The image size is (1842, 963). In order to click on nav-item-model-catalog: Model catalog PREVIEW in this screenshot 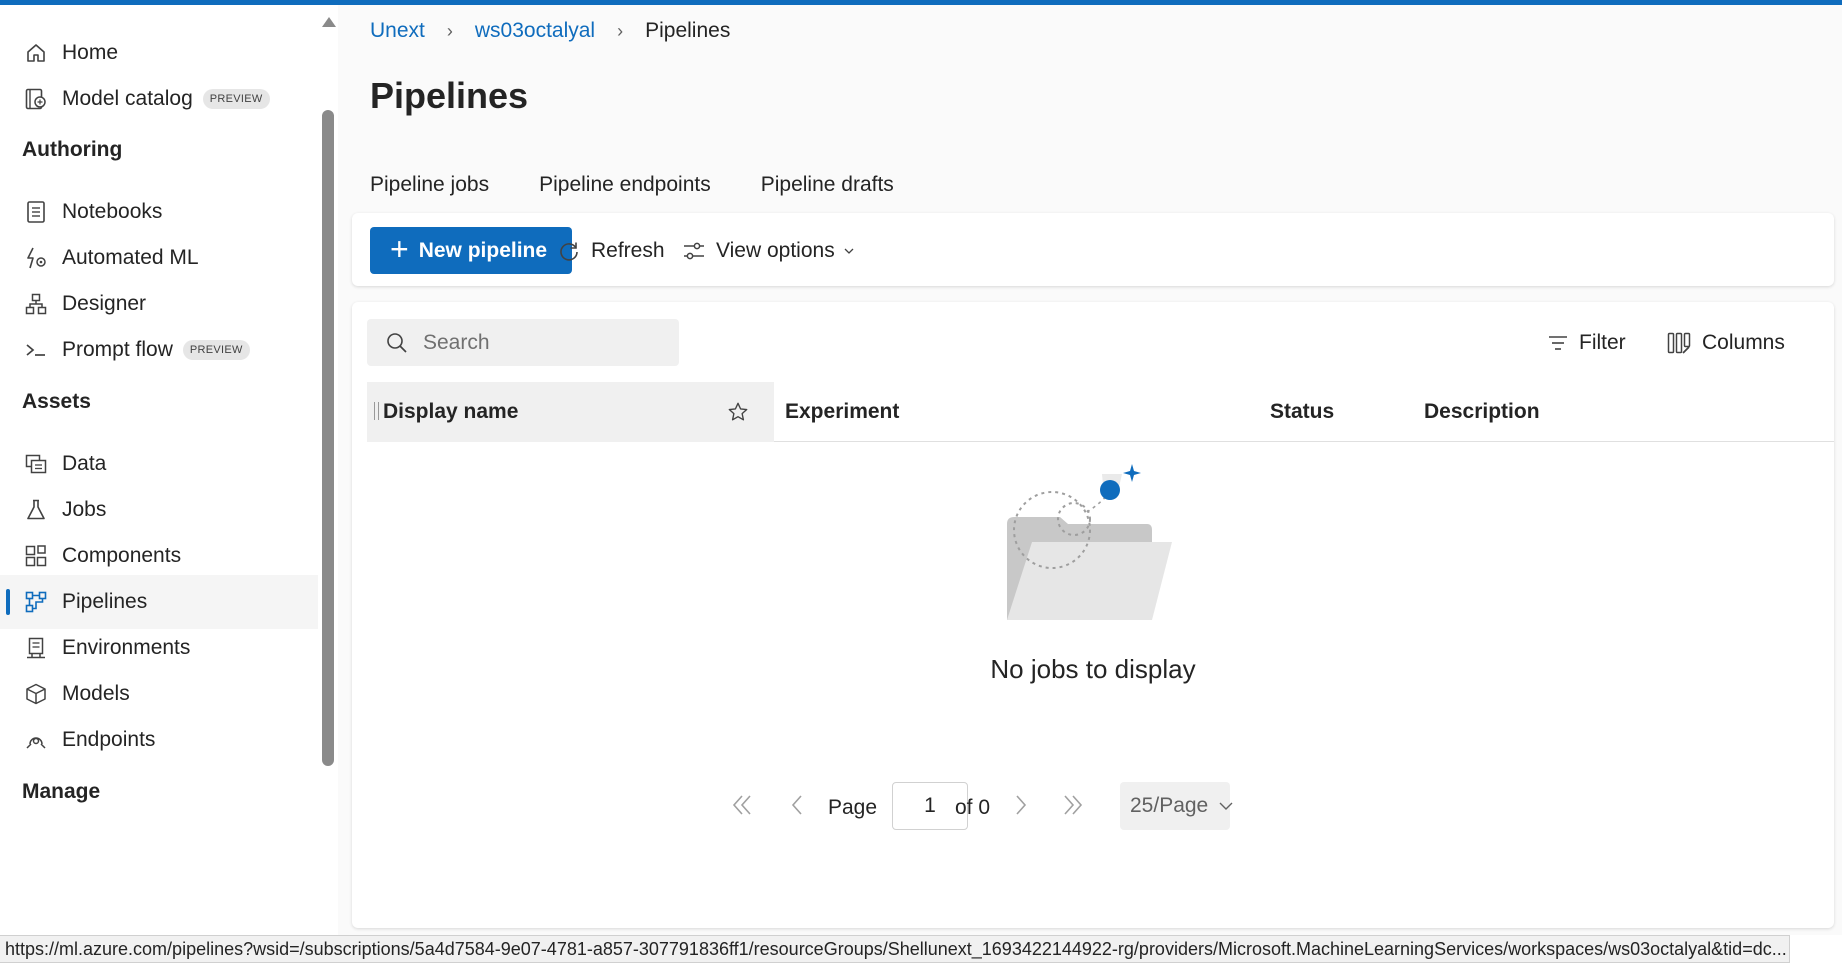, I will do `click(159, 99)`.